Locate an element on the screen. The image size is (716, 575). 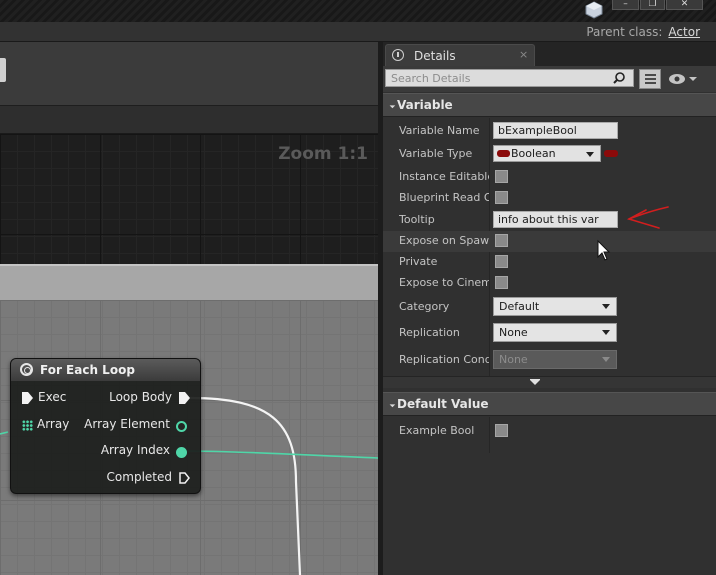
maximize-button: ❐ is located at coordinates (652, 5).